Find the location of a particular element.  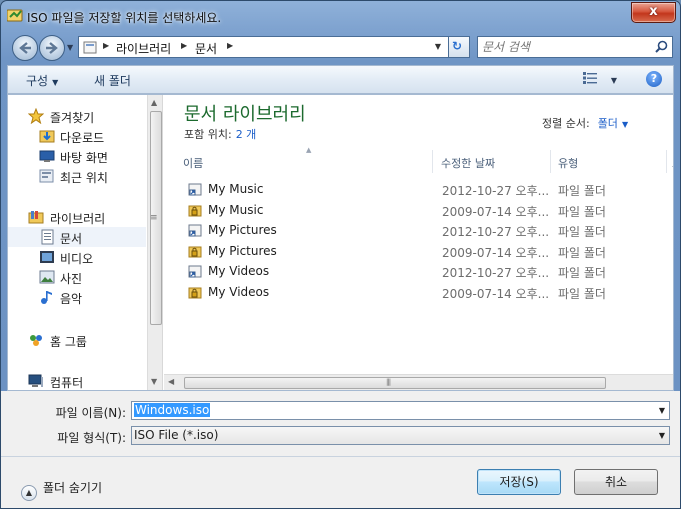

arrange-label: 정렬 순서: is located at coordinates (566, 123).